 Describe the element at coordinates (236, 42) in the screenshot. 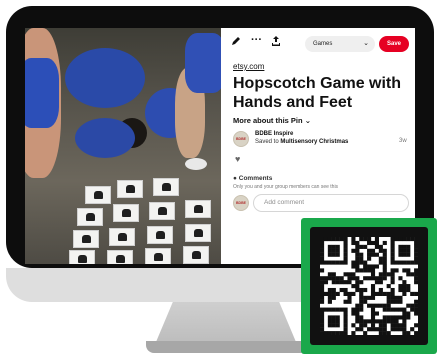

I see `pencil-icon` at that location.